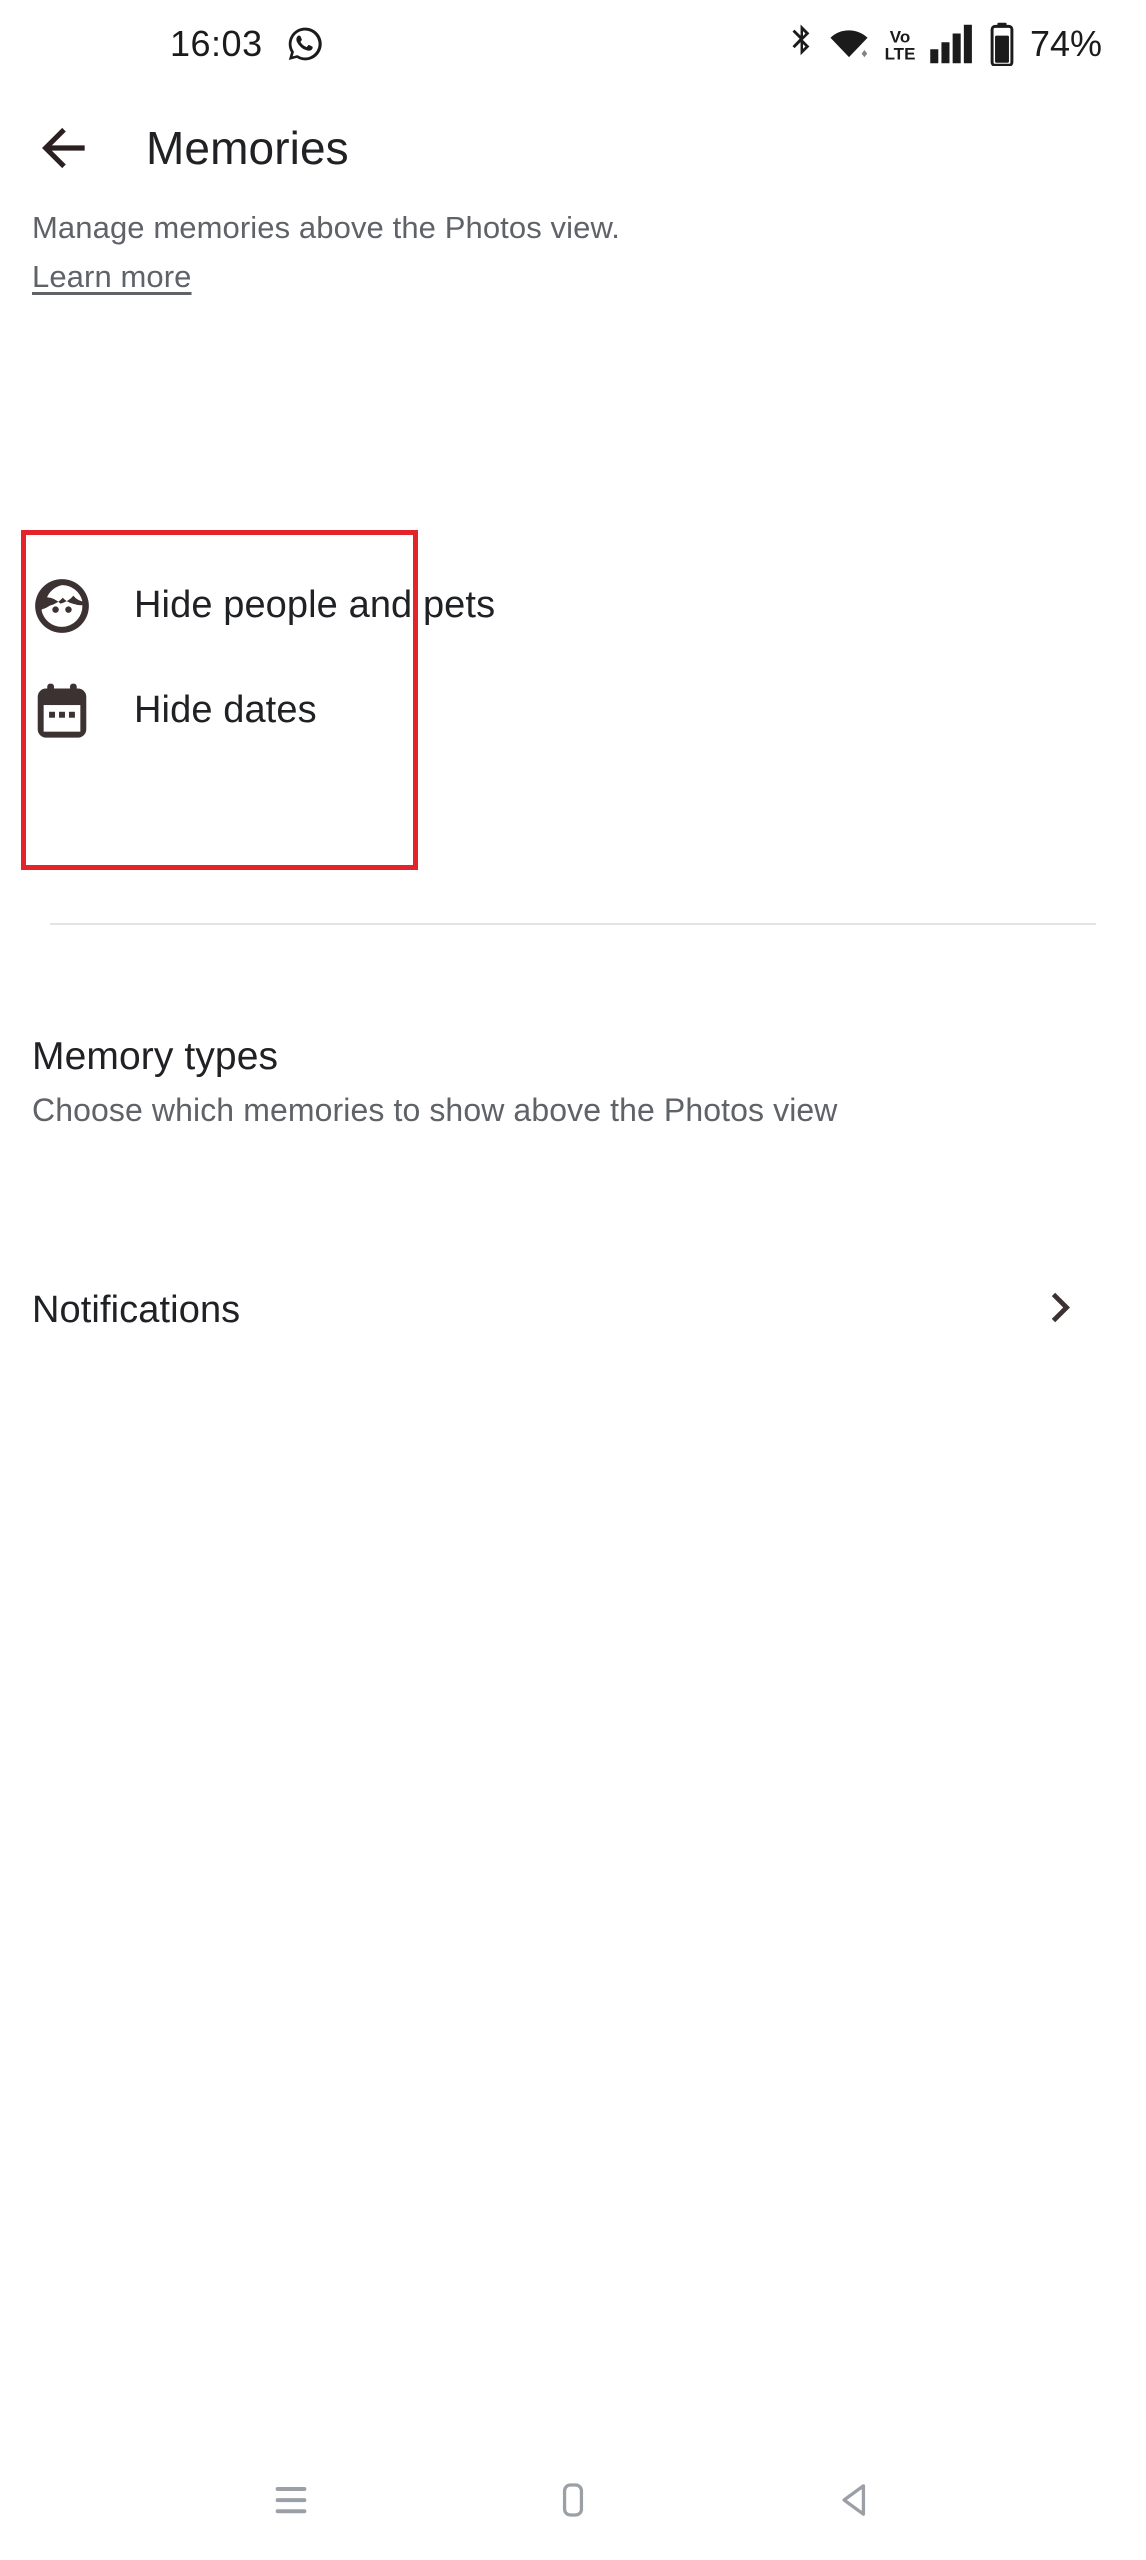 The image size is (1146, 2560). What do you see at coordinates (305, 44) in the screenshot?
I see `whatsapp-icon` at bounding box center [305, 44].